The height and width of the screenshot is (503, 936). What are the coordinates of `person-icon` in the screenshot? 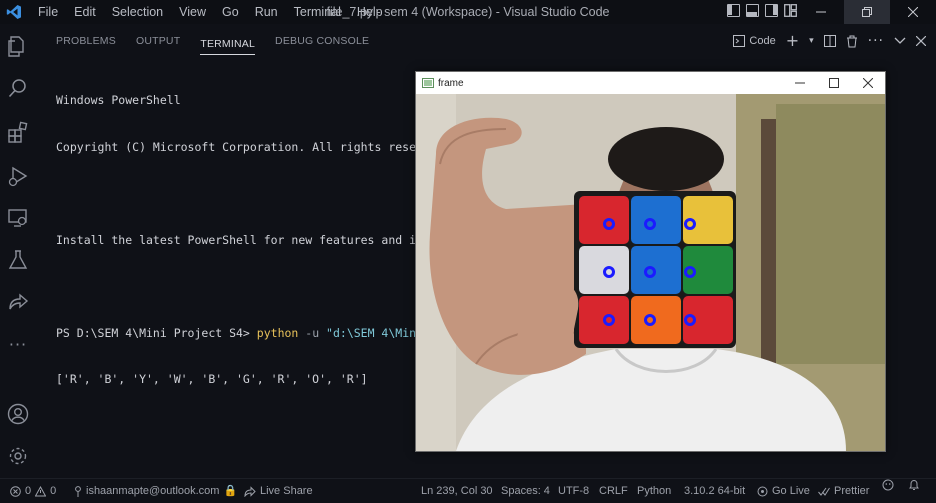 It's located at (78, 491).